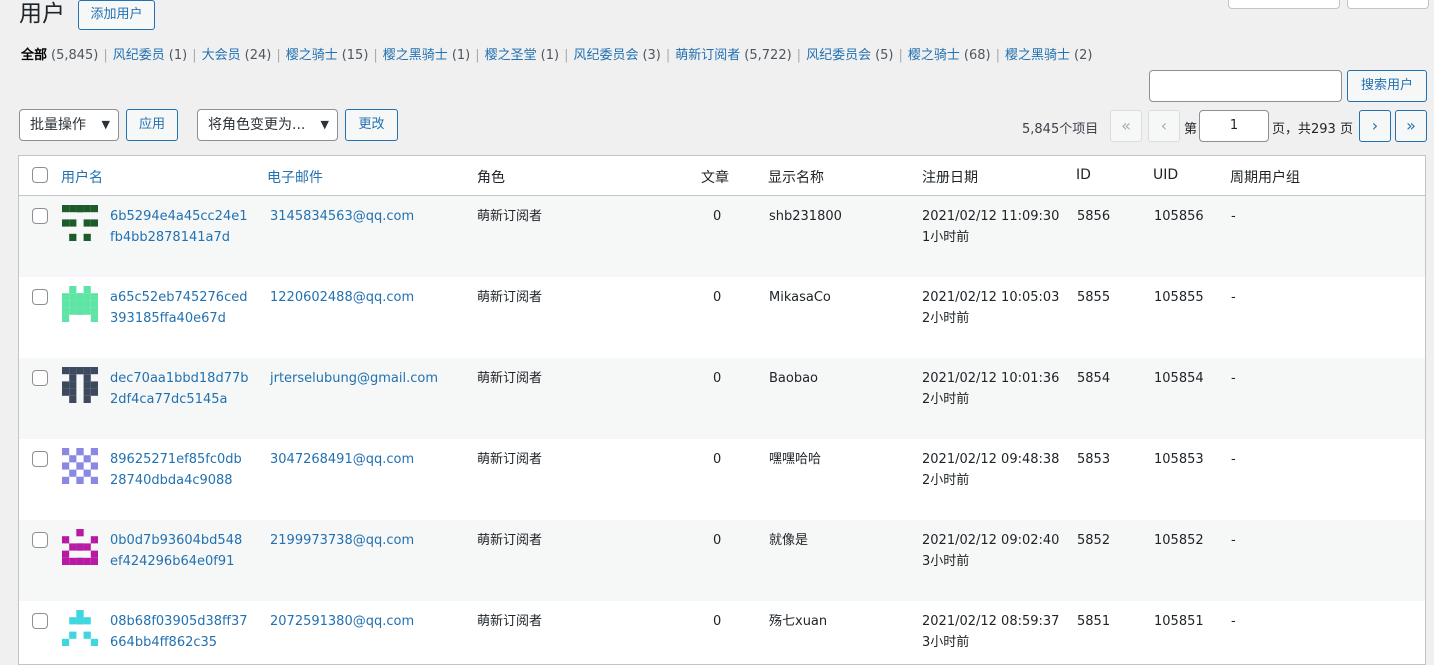 The image size is (1434, 665). Describe the element at coordinates (371, 125) in the screenshot. I see `change-role-button: 更改` at that location.